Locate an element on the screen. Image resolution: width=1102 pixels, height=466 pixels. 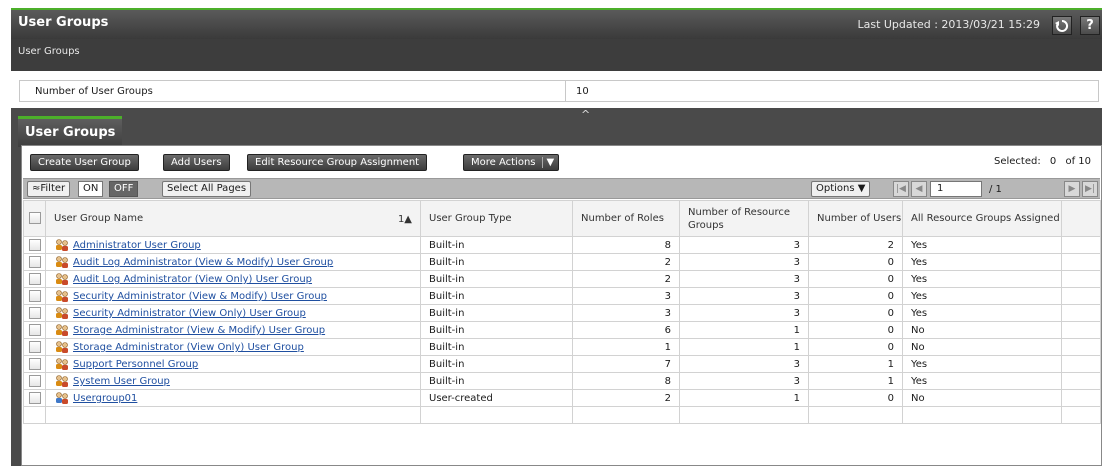
cell-resource-groups: 1 is located at coordinates (744, 330).